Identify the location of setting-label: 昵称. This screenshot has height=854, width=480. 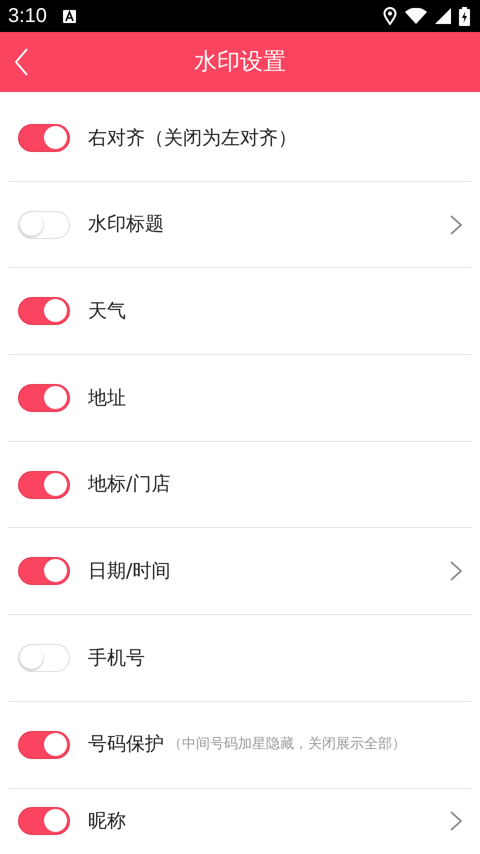
(107, 821).